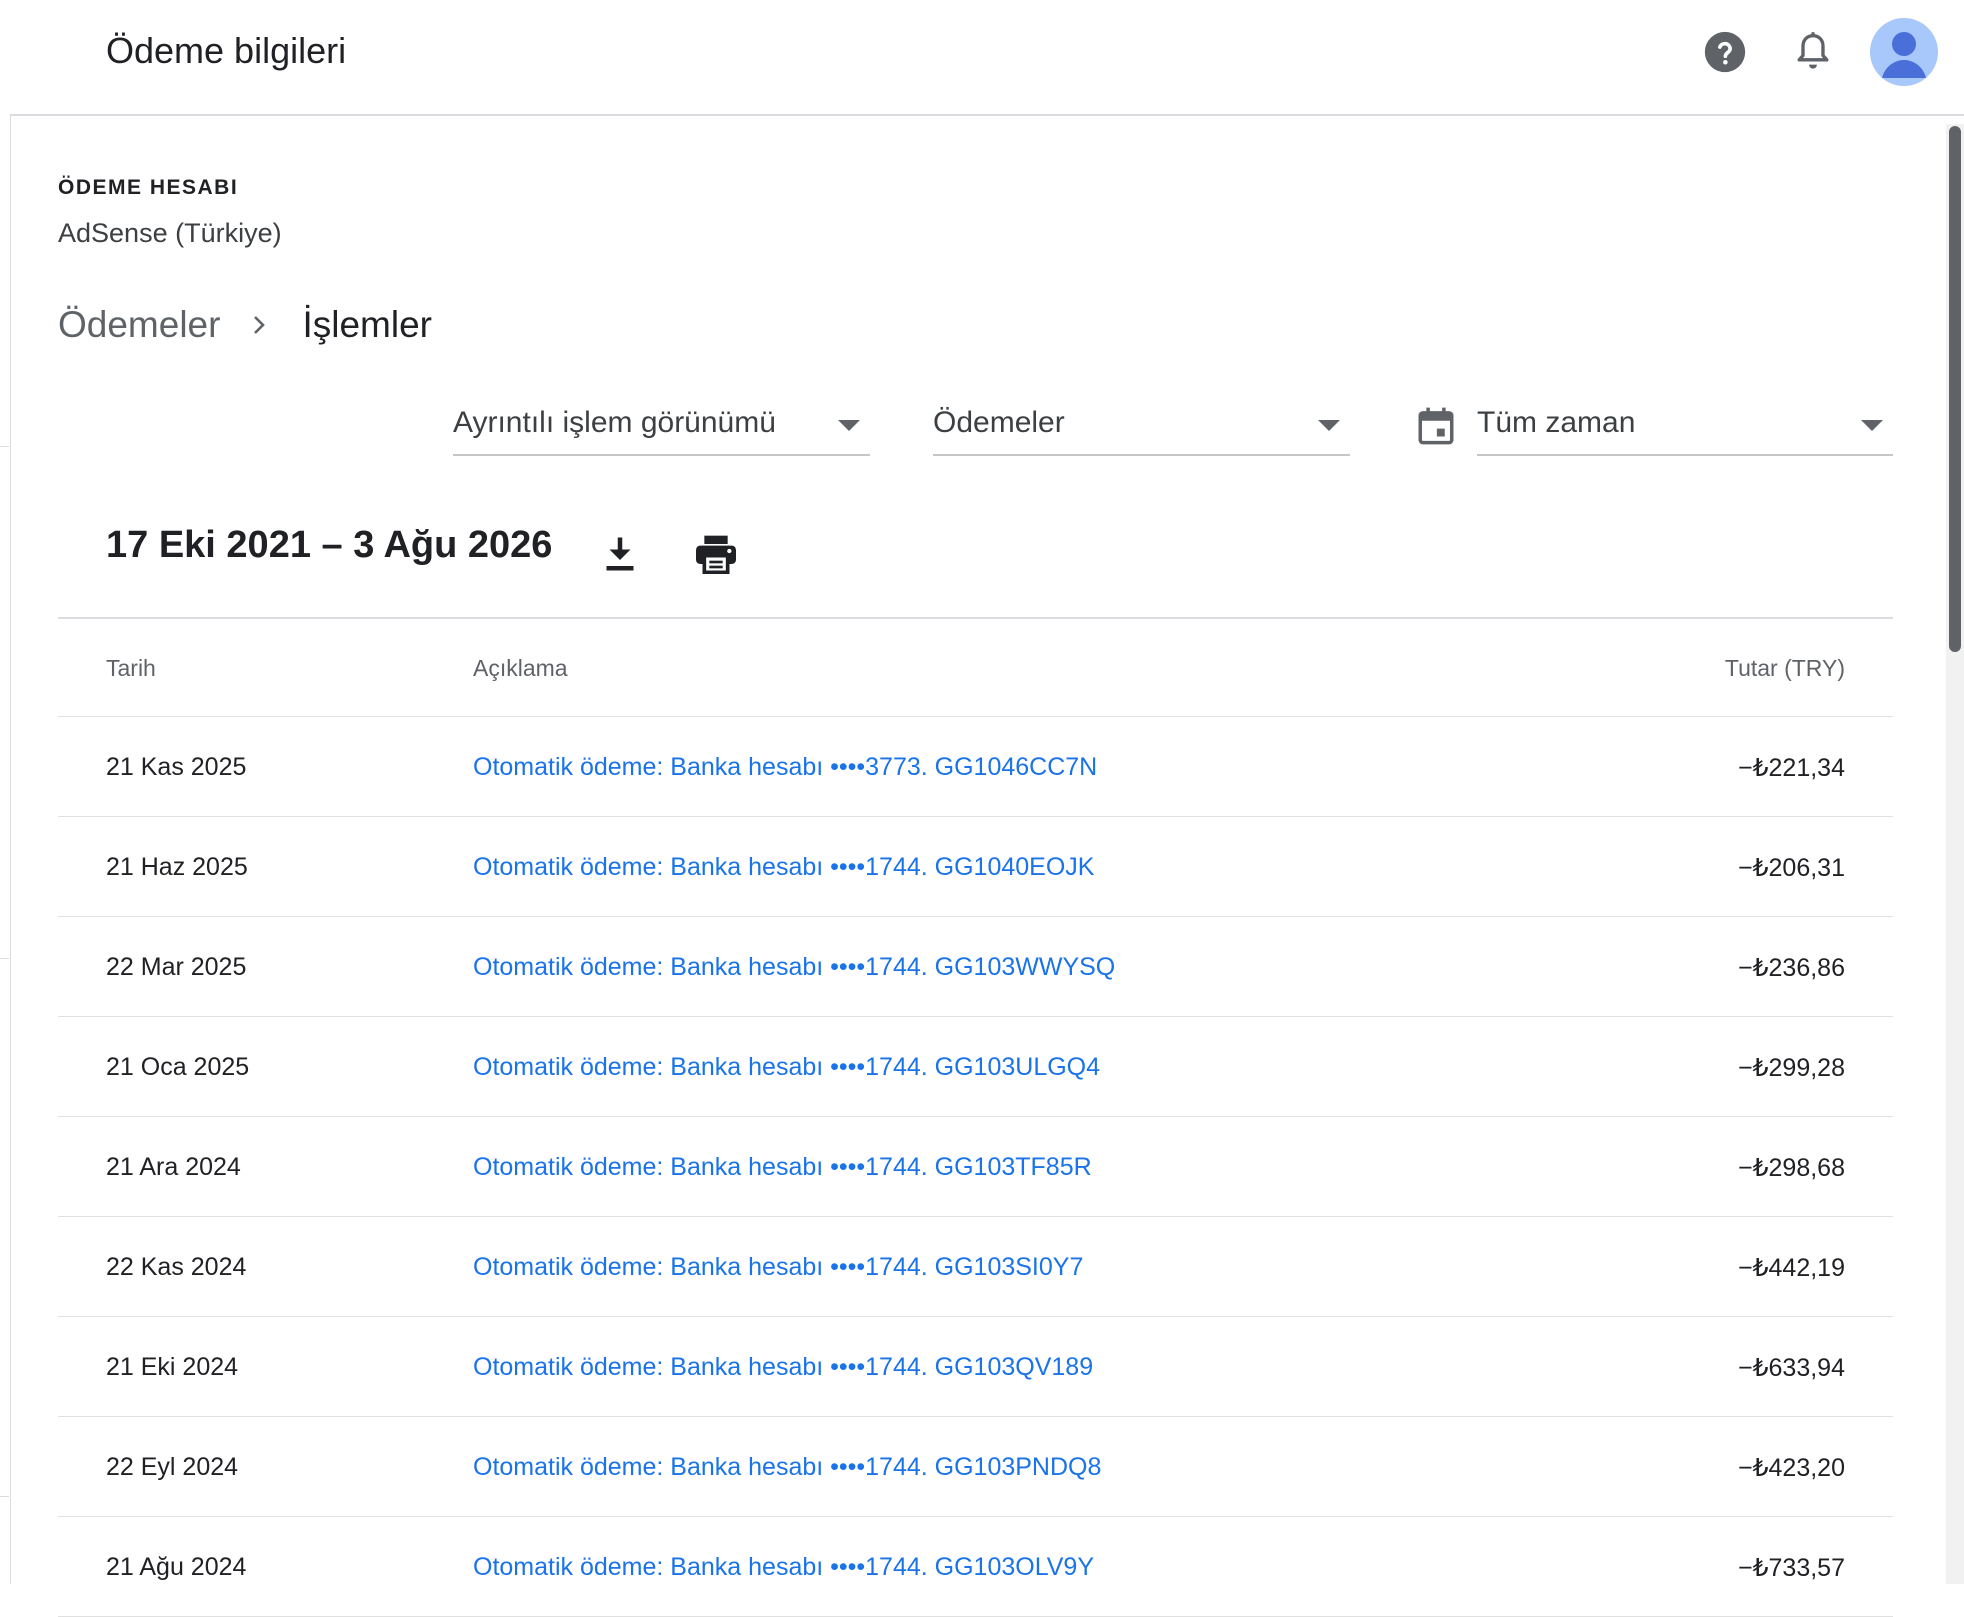 The height and width of the screenshot is (1617, 1964). I want to click on row-amount: −₺442,19, so click(1791, 1268).